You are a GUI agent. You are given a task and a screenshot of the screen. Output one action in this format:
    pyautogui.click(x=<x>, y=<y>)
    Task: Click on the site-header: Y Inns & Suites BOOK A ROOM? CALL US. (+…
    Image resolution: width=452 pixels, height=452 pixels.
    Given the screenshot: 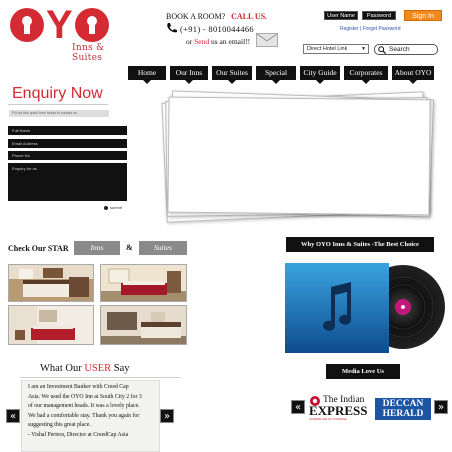 What is the action you would take?
    pyautogui.click(x=226, y=31)
    